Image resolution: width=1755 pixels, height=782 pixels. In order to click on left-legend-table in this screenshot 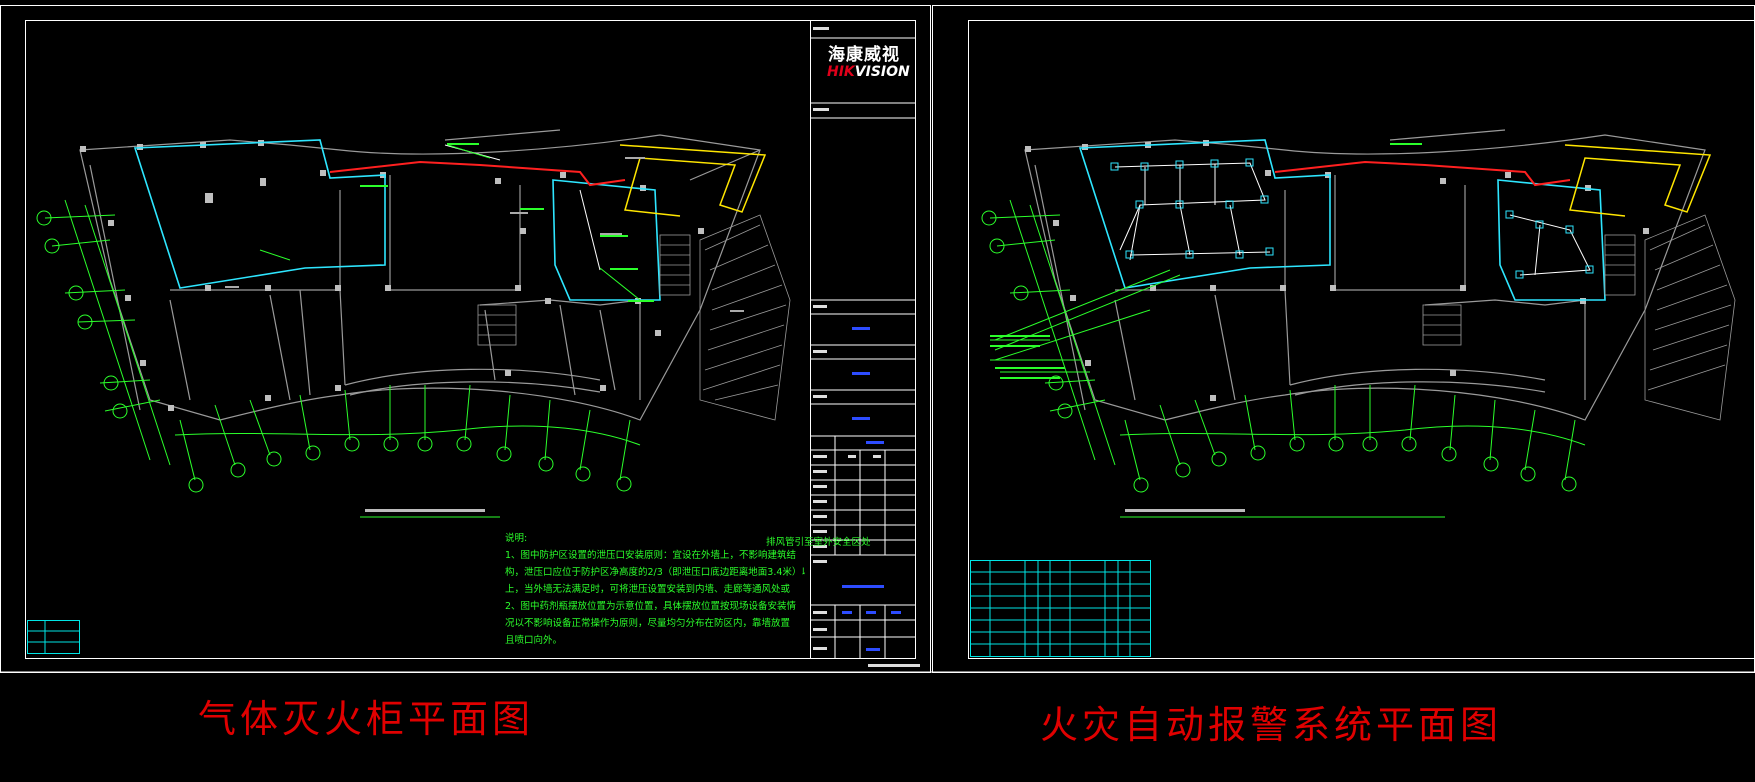, I will do `click(53, 637)`.